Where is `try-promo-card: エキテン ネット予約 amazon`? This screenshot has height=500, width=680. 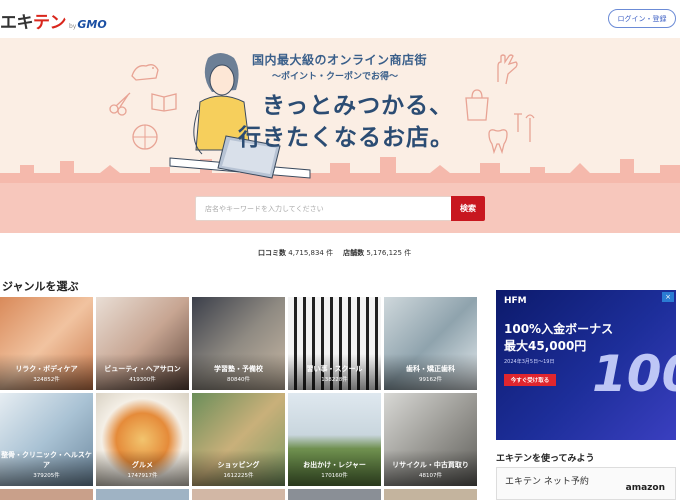
try-promo-card: エキテン ネット予約 amazon is located at coordinates (586, 483).